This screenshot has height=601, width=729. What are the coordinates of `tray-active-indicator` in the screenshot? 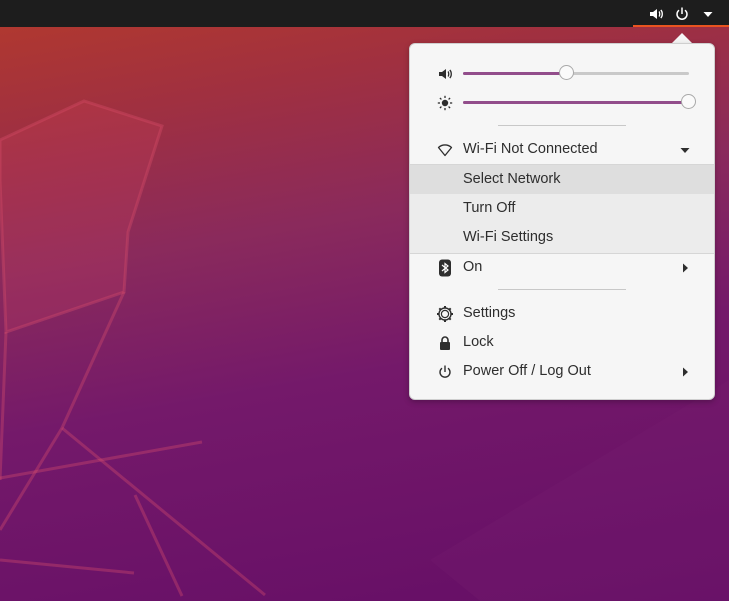 It's located at (681, 26).